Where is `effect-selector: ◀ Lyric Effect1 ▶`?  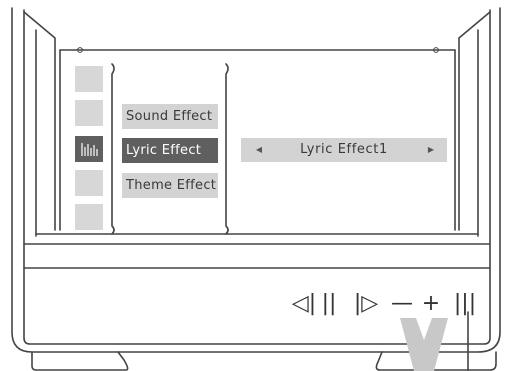
effect-selector: ◀ Lyric Effect1 ▶ is located at coordinates (344, 150).